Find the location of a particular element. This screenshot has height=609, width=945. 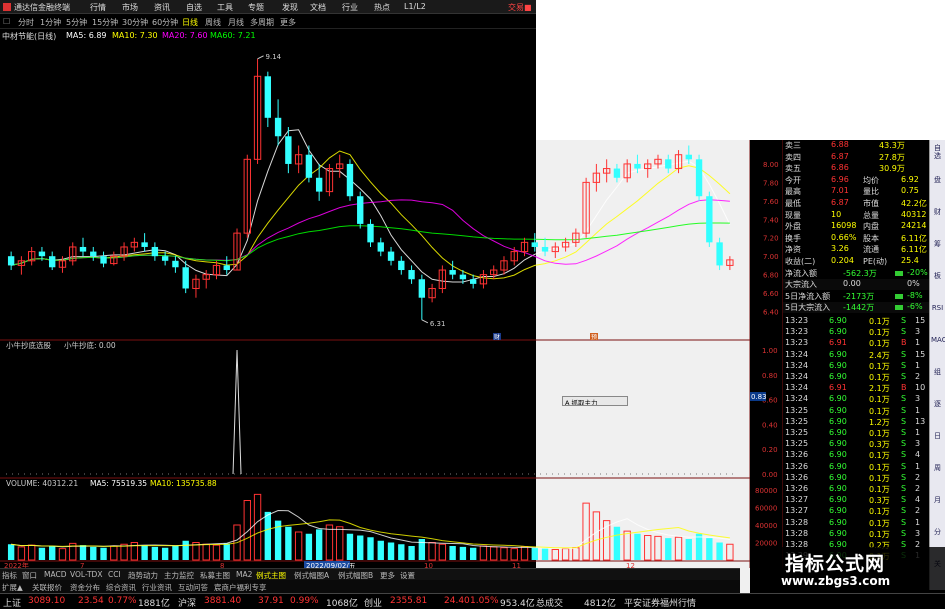

bottom-tab: MACD is located at coordinates (55, 574).